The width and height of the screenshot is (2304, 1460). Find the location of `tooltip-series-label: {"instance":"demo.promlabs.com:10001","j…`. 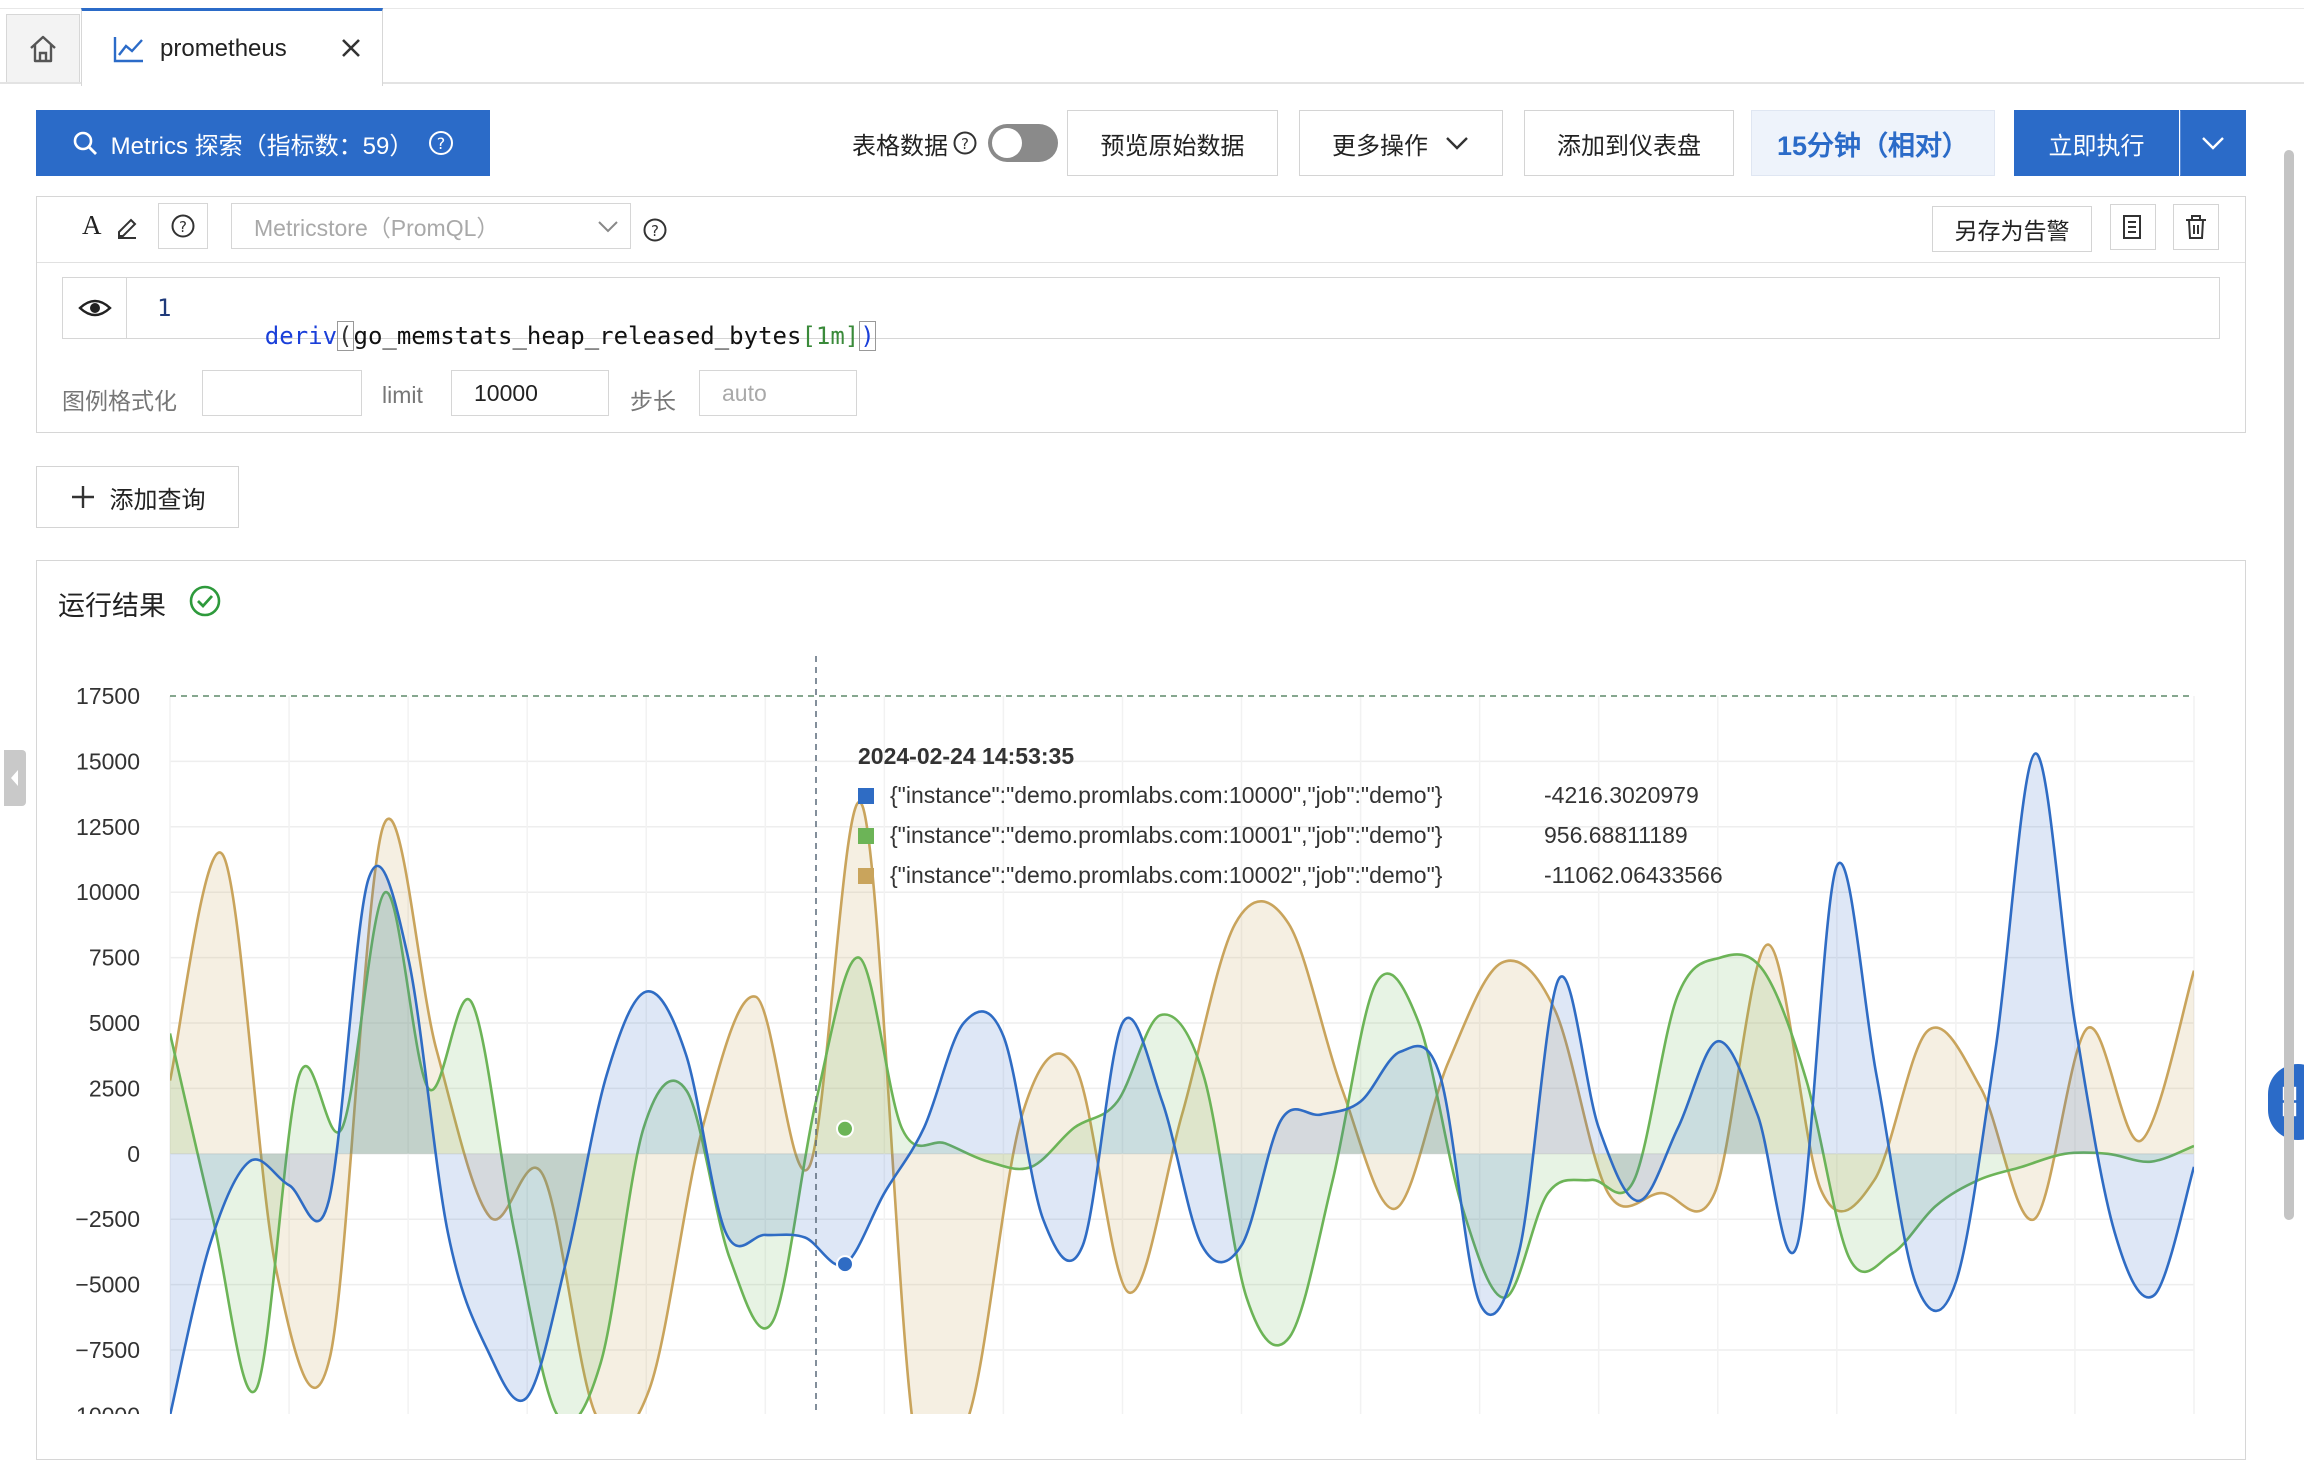

tooltip-series-label: {"instance":"demo.promlabs.com:10001","j… is located at coordinates (1166, 835).